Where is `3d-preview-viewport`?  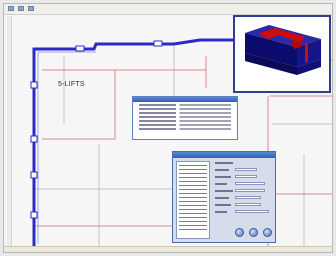 3d-preview-viewport is located at coordinates (282, 54).